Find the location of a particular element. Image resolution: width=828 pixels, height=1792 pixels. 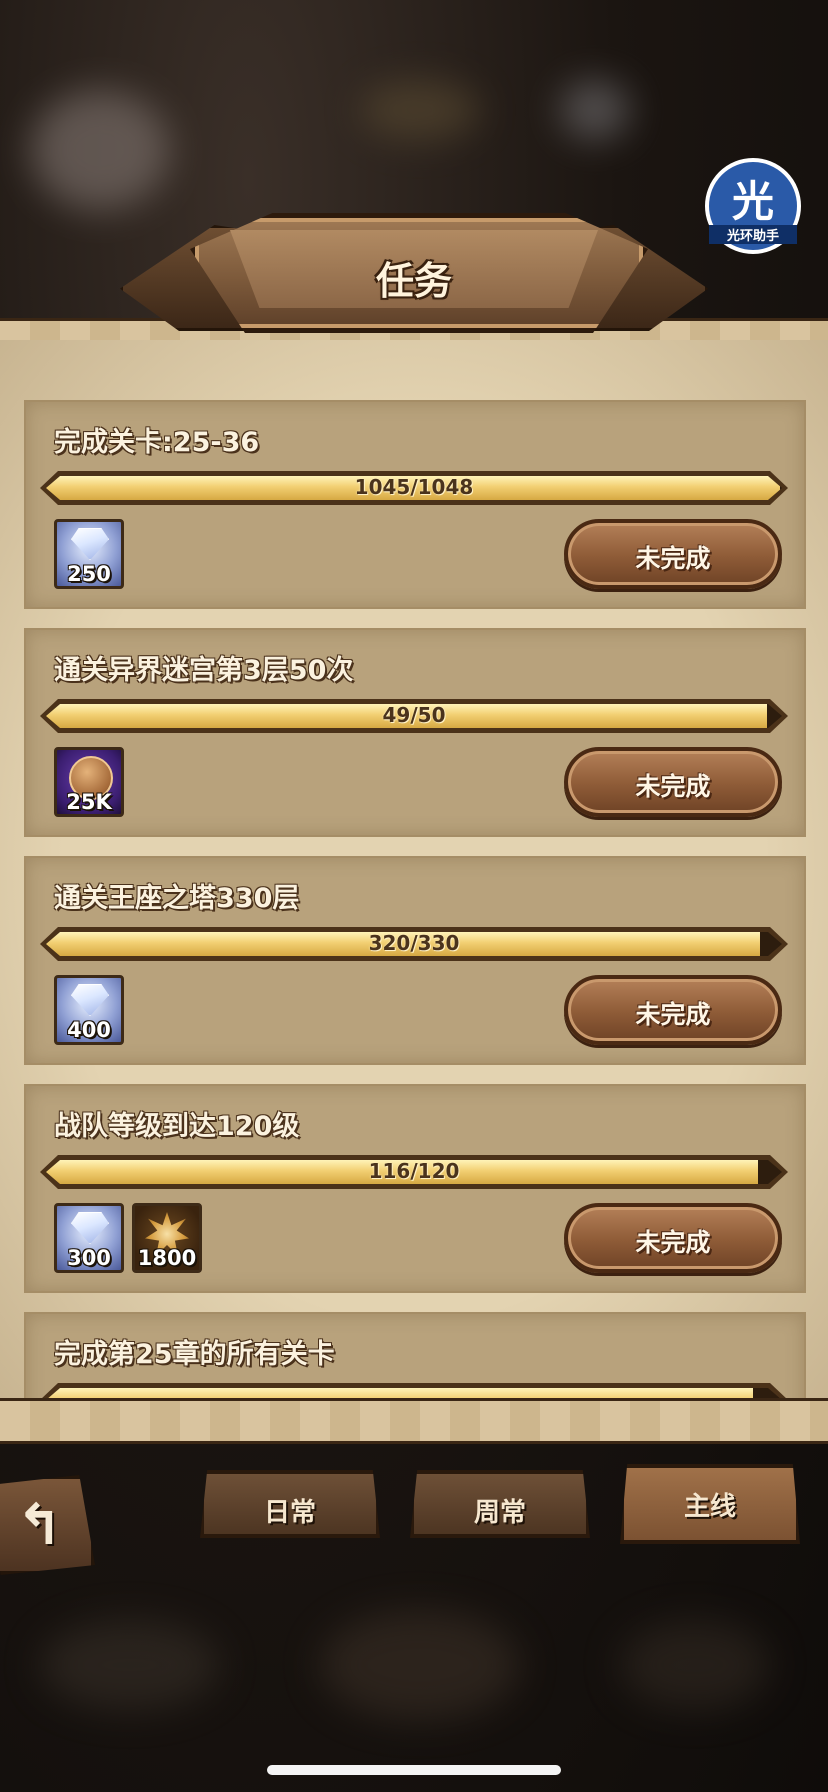

progress-text: 116/120 is located at coordinates (414, 1171).